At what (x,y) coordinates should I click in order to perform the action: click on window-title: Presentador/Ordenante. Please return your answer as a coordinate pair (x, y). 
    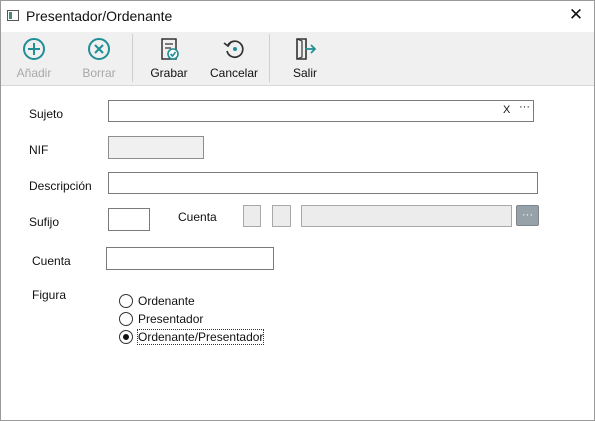
    Looking at the image, I should click on (99, 16).